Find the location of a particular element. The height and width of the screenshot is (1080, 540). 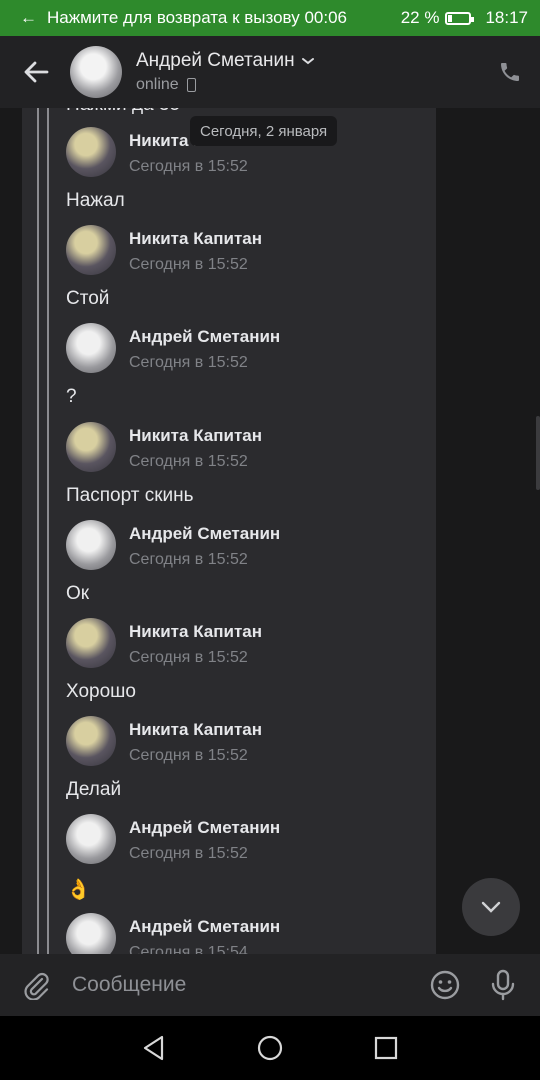

contact-info: Андрей Сметанин online is located at coordinates (308, 72).